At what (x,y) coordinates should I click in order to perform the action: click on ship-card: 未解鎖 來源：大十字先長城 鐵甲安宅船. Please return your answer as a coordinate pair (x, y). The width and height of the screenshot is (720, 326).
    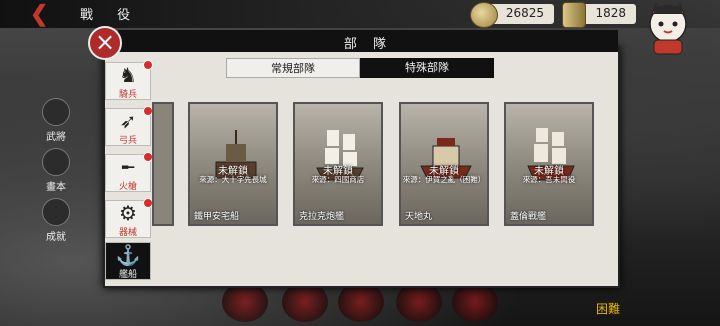
    Looking at the image, I should click on (233, 164).